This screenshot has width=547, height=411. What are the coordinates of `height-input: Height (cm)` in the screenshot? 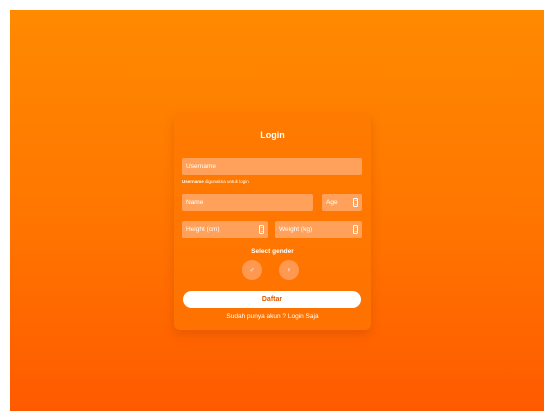 It's located at (225, 229).